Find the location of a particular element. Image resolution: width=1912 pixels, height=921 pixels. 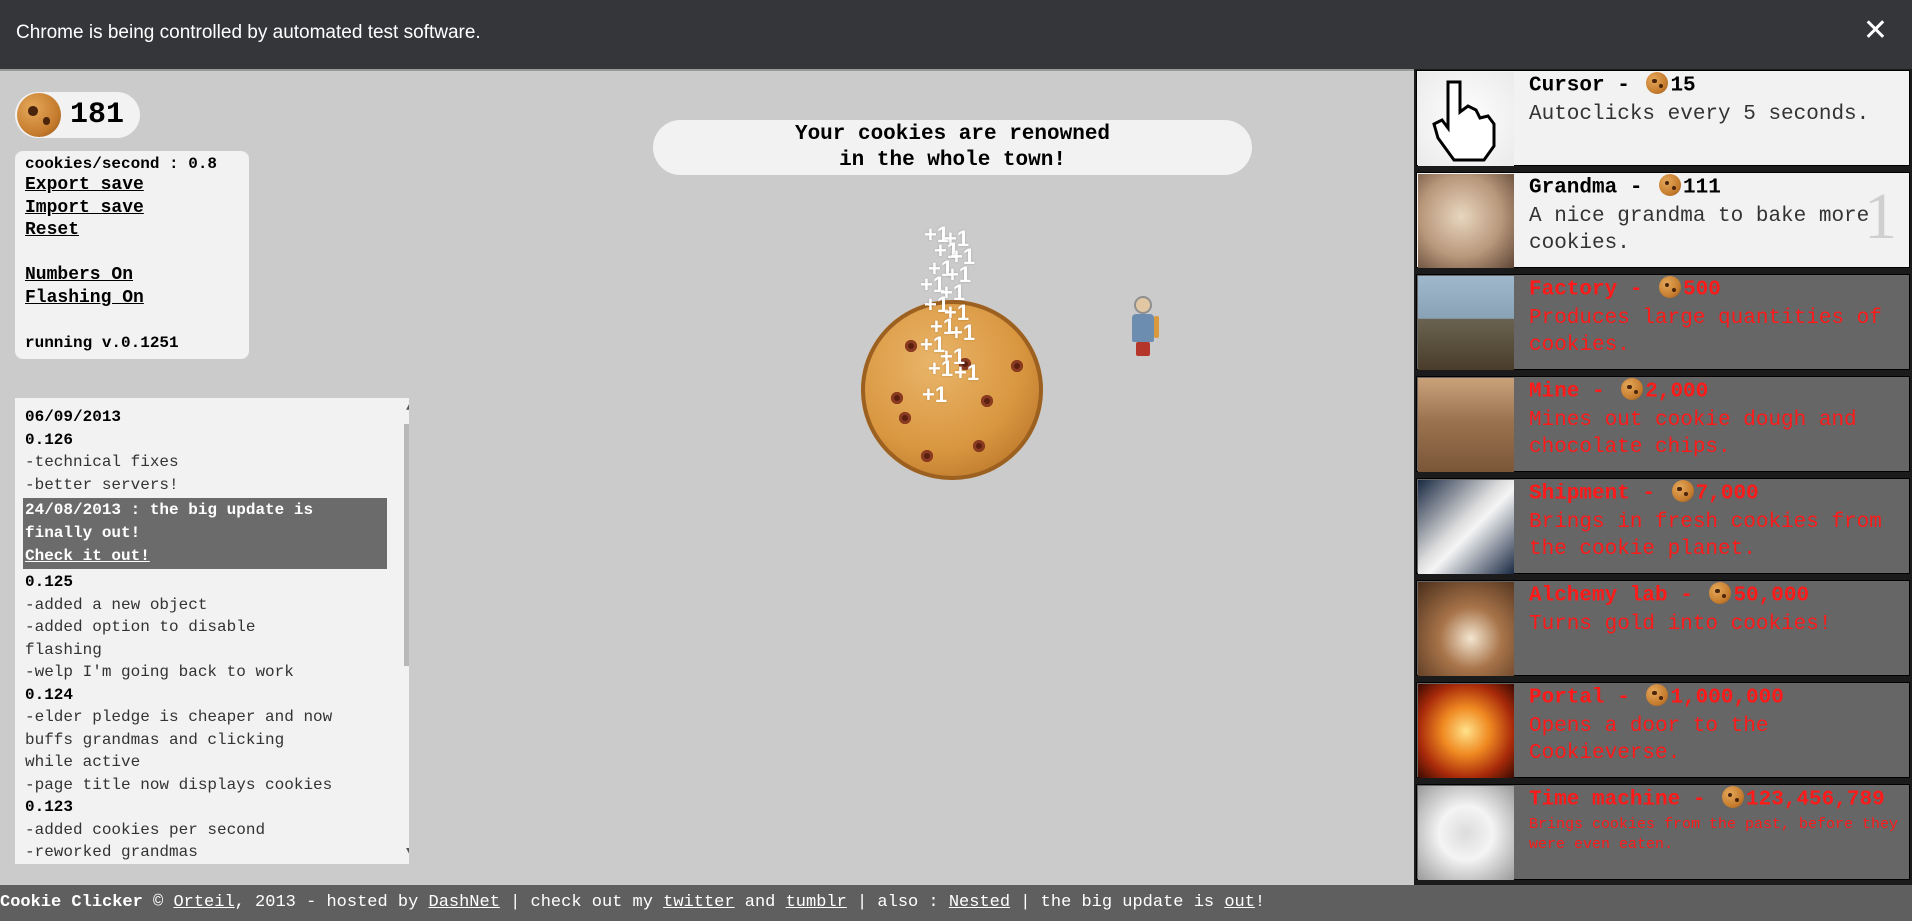

footer-text-part: ! is located at coordinates (1260, 902).